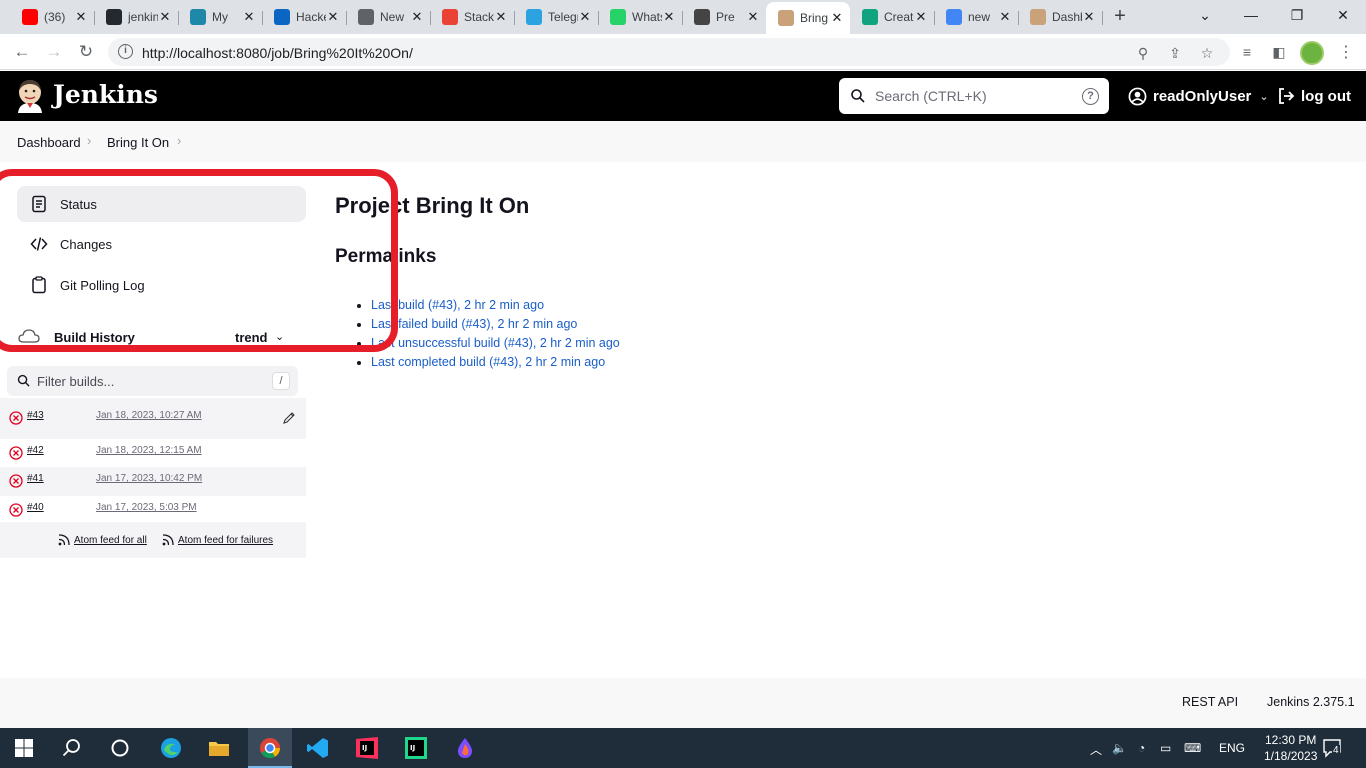 The height and width of the screenshot is (768, 1366). Describe the element at coordinates (395, 17) in the screenshot. I see `browser-tab-title: New` at that location.